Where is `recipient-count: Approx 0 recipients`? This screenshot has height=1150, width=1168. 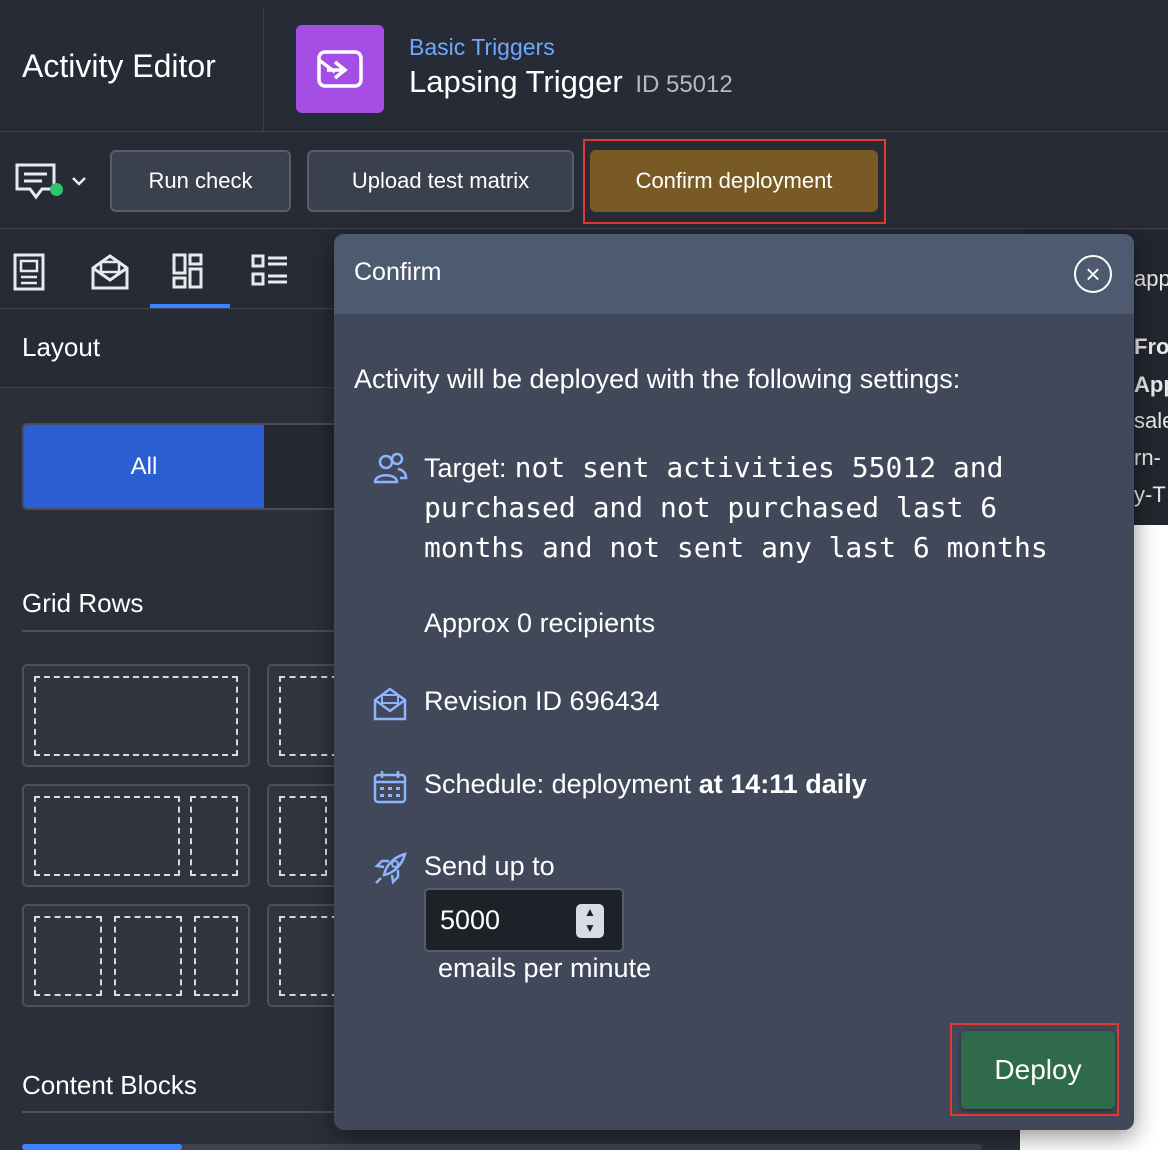 recipient-count: Approx 0 recipients is located at coordinates (540, 623).